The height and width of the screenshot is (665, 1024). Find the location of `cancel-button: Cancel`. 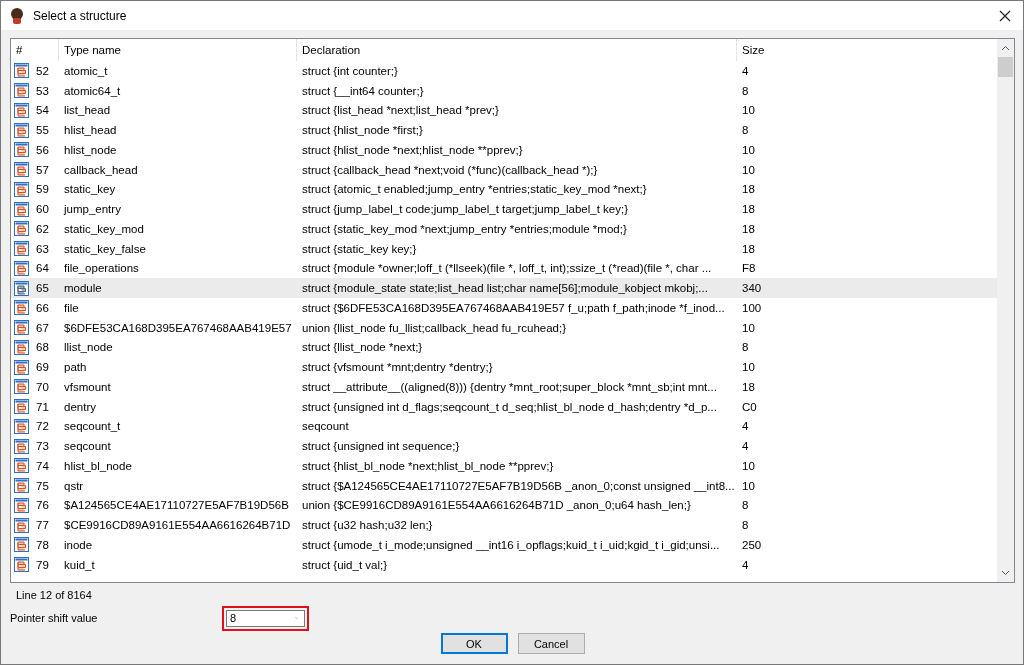

cancel-button: Cancel is located at coordinates (551, 643).